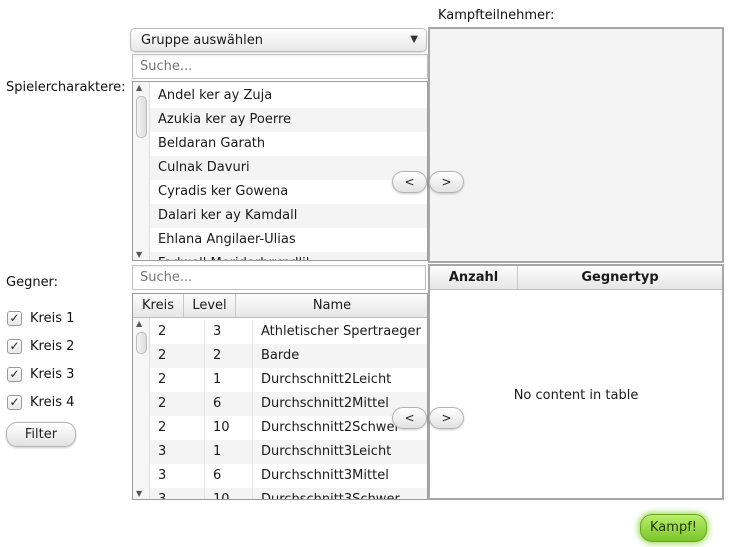  I want to click on column-header-kreis: Kreis, so click(158, 306).